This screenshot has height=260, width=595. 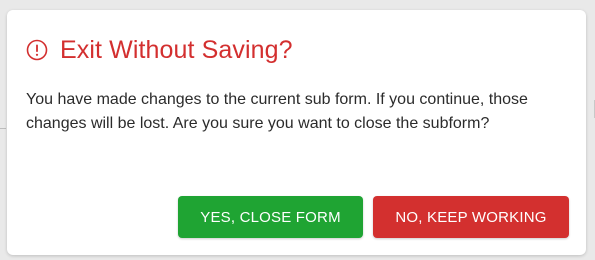 I want to click on background-divider, so click(x=3, y=128).